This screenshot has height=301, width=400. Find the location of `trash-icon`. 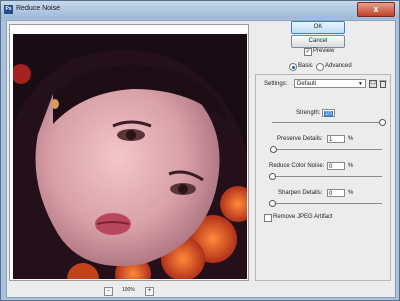

trash-icon is located at coordinates (383, 83).